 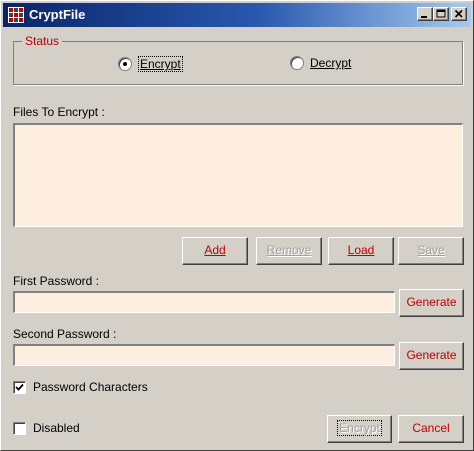 I want to click on status-legend: Status, so click(x=42, y=41).